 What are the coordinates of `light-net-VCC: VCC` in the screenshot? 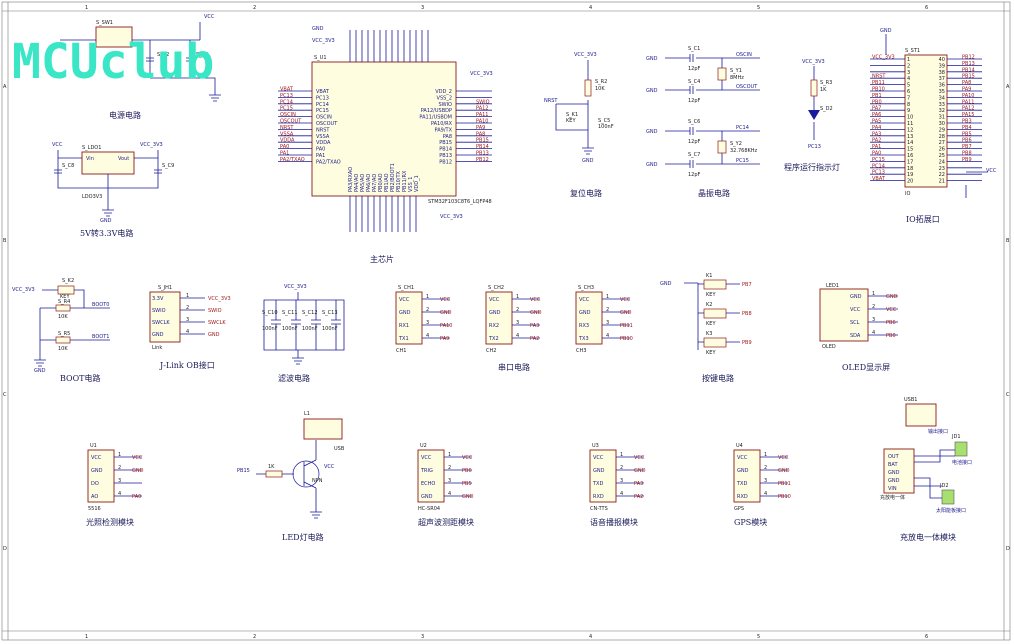 It's located at (137, 458).